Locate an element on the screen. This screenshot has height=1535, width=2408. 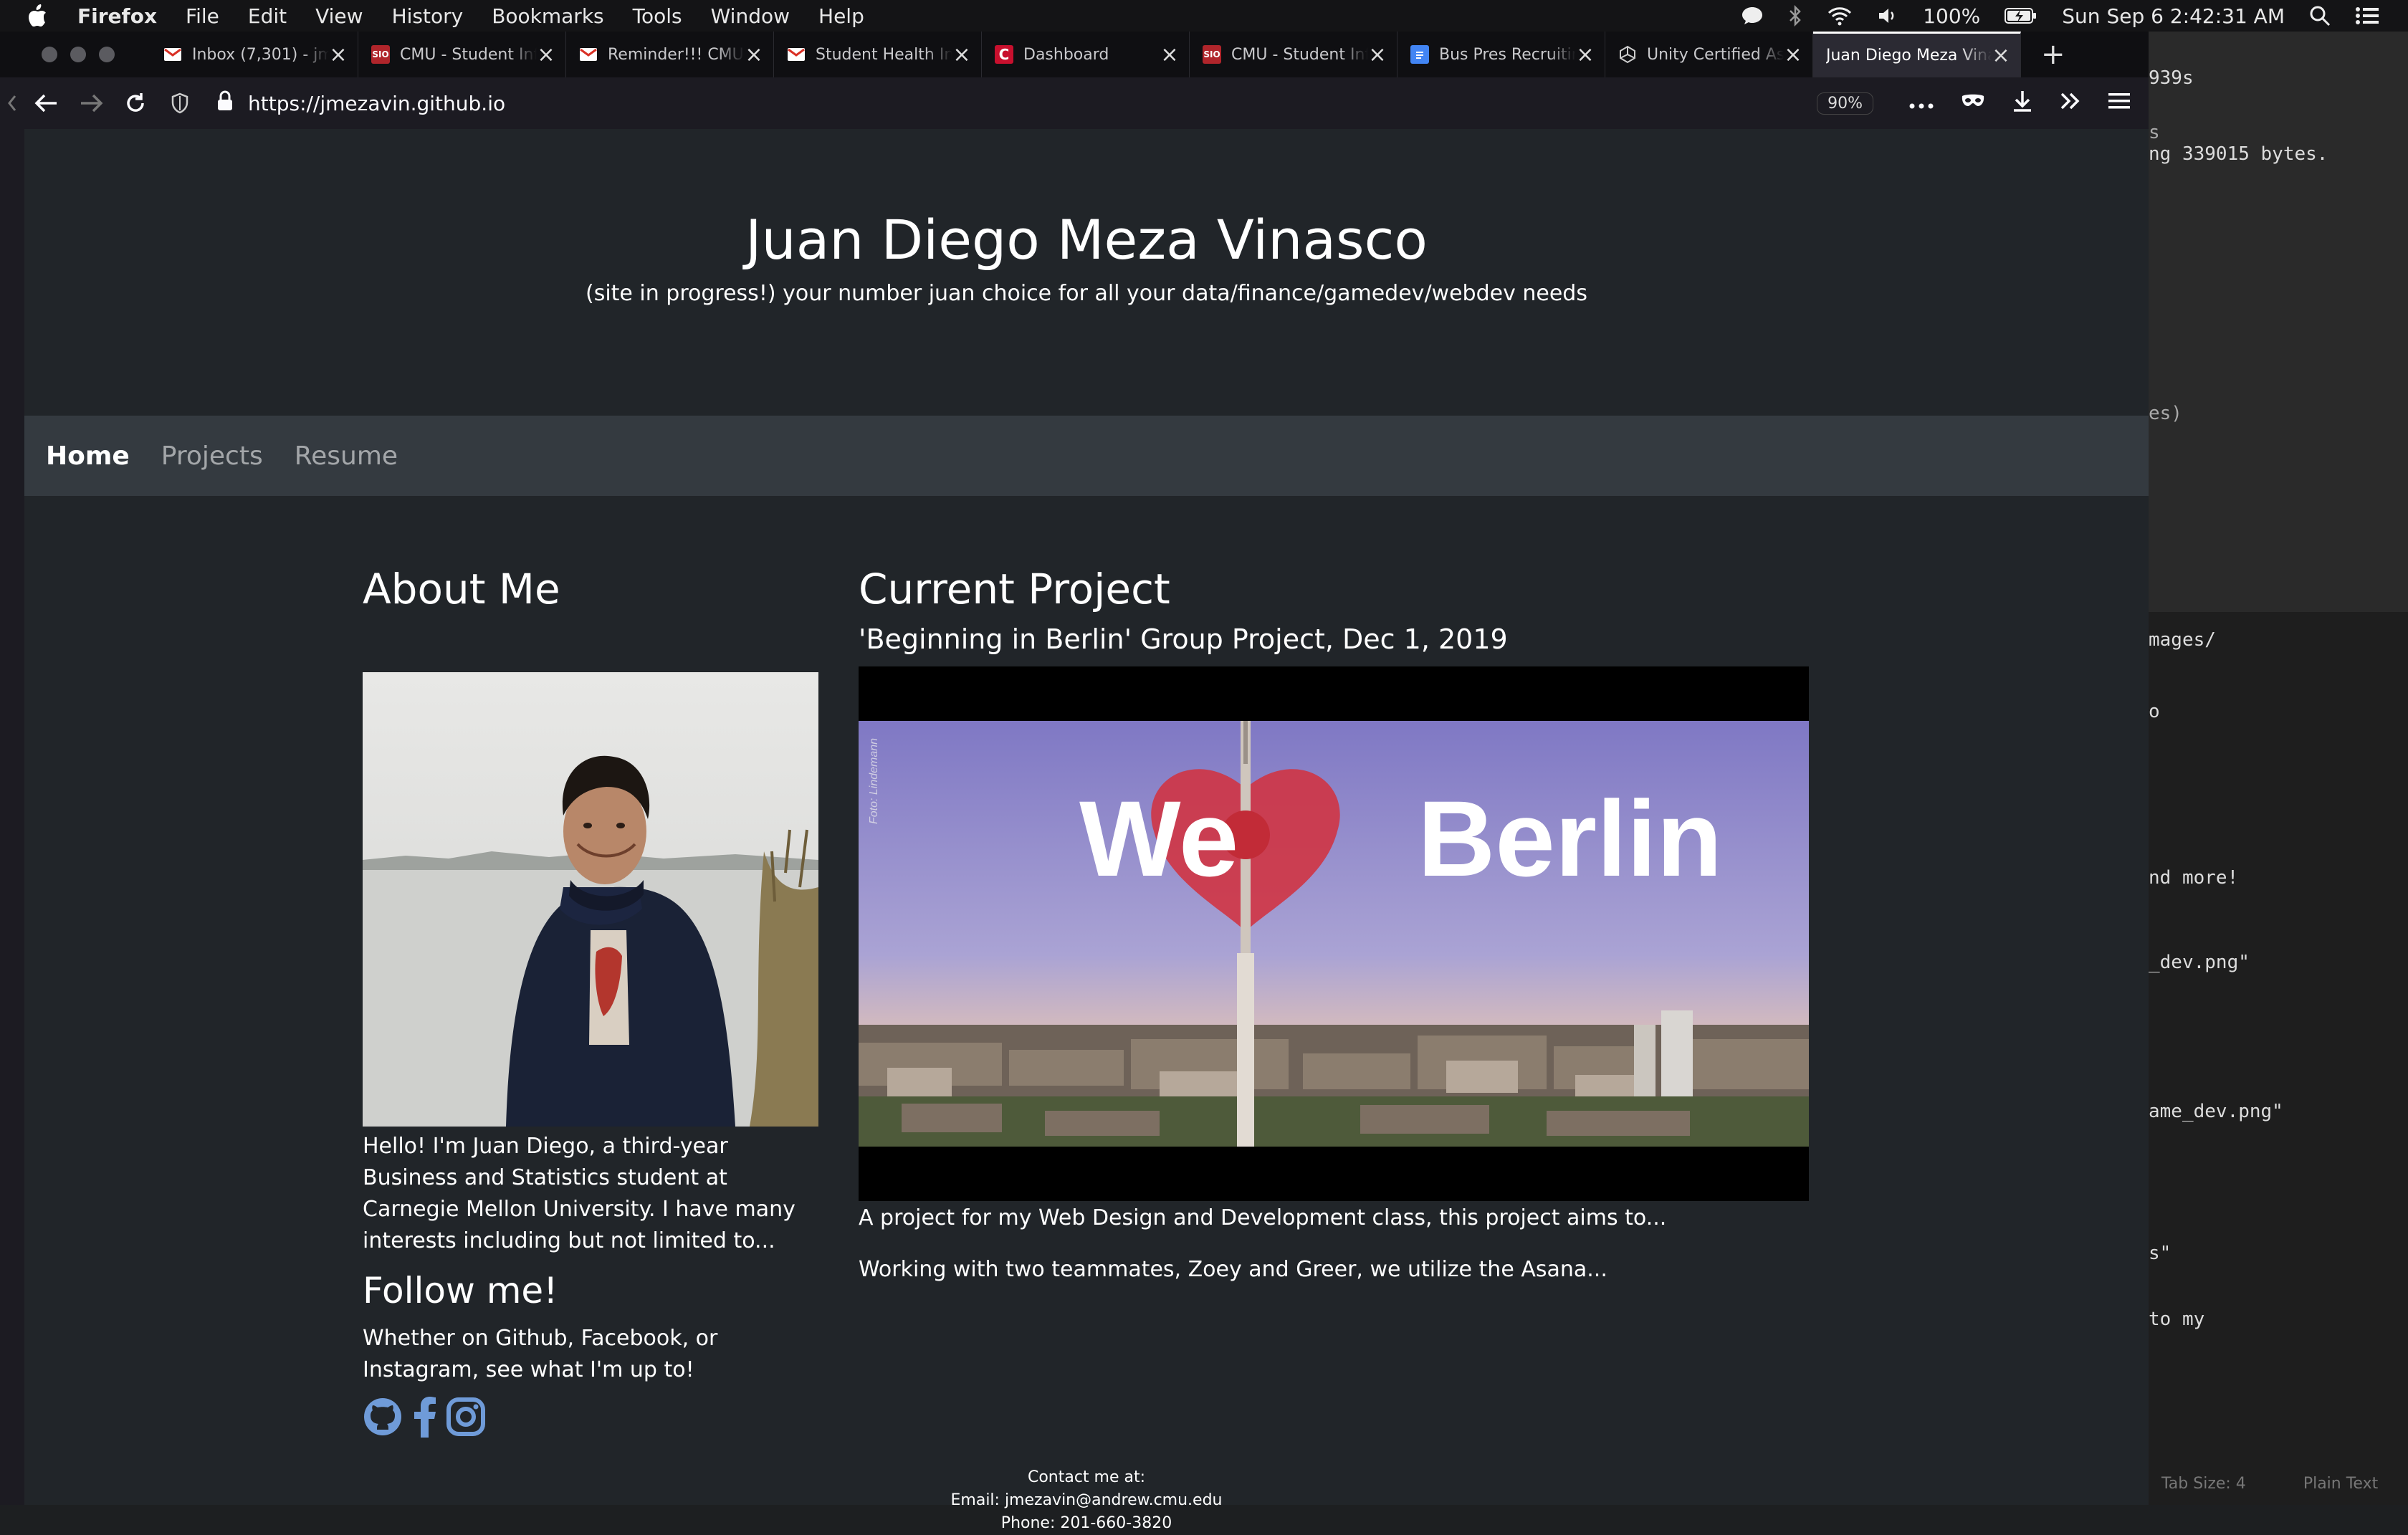
tab-title: Bus Pres Recruiting is located at coordinates (1507, 54).